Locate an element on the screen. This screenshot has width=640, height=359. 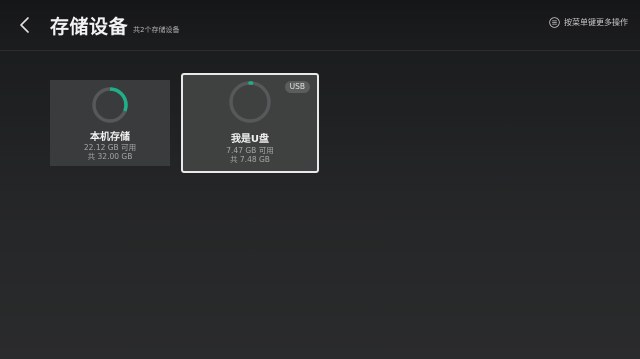
header-divider is located at coordinates (320, 50).